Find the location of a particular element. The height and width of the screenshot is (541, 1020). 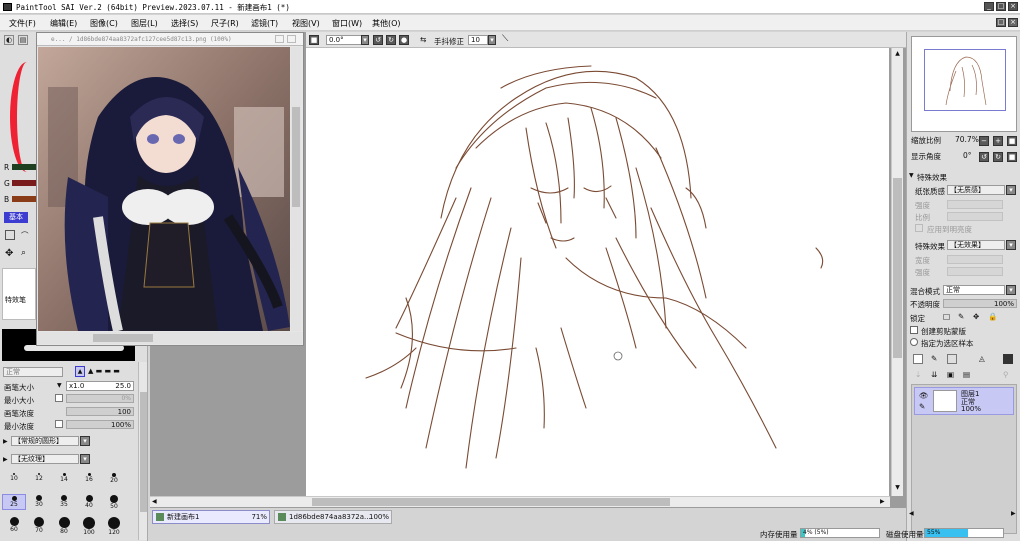

texture-select: 【无纹理】 is located at coordinates (45, 459).